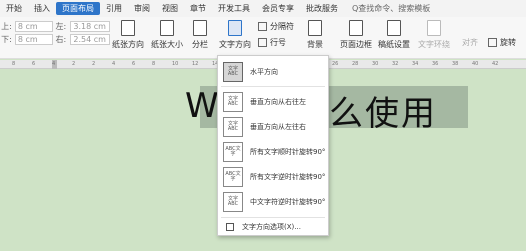  I want to click on separator-icon, so click(262, 26).